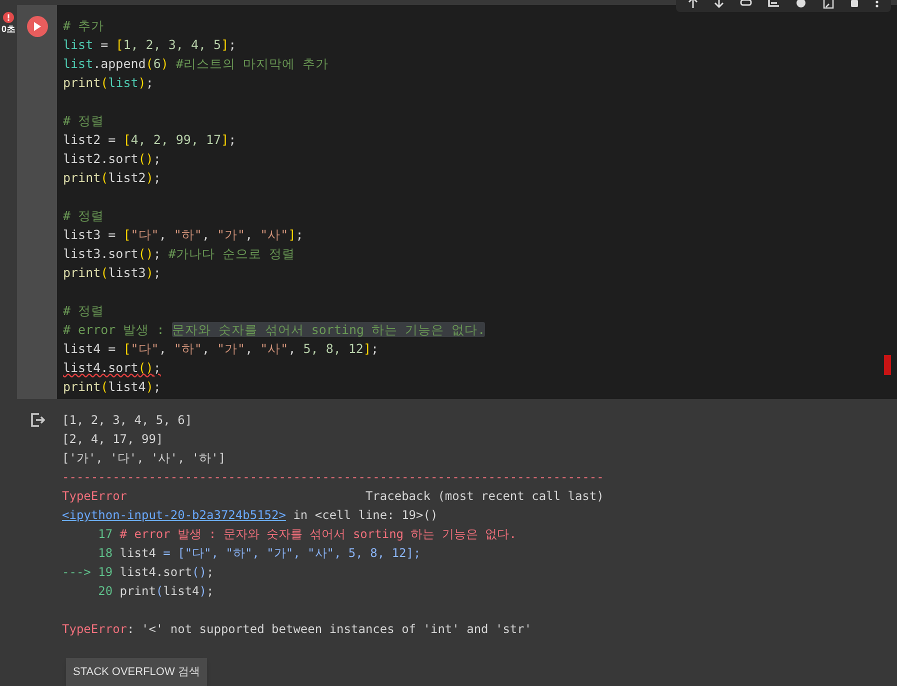 This screenshot has height=686, width=897. Describe the element at coordinates (127, 420) in the screenshot. I see `output-line: [1, 2, 3, 4, 5, 6]` at that location.